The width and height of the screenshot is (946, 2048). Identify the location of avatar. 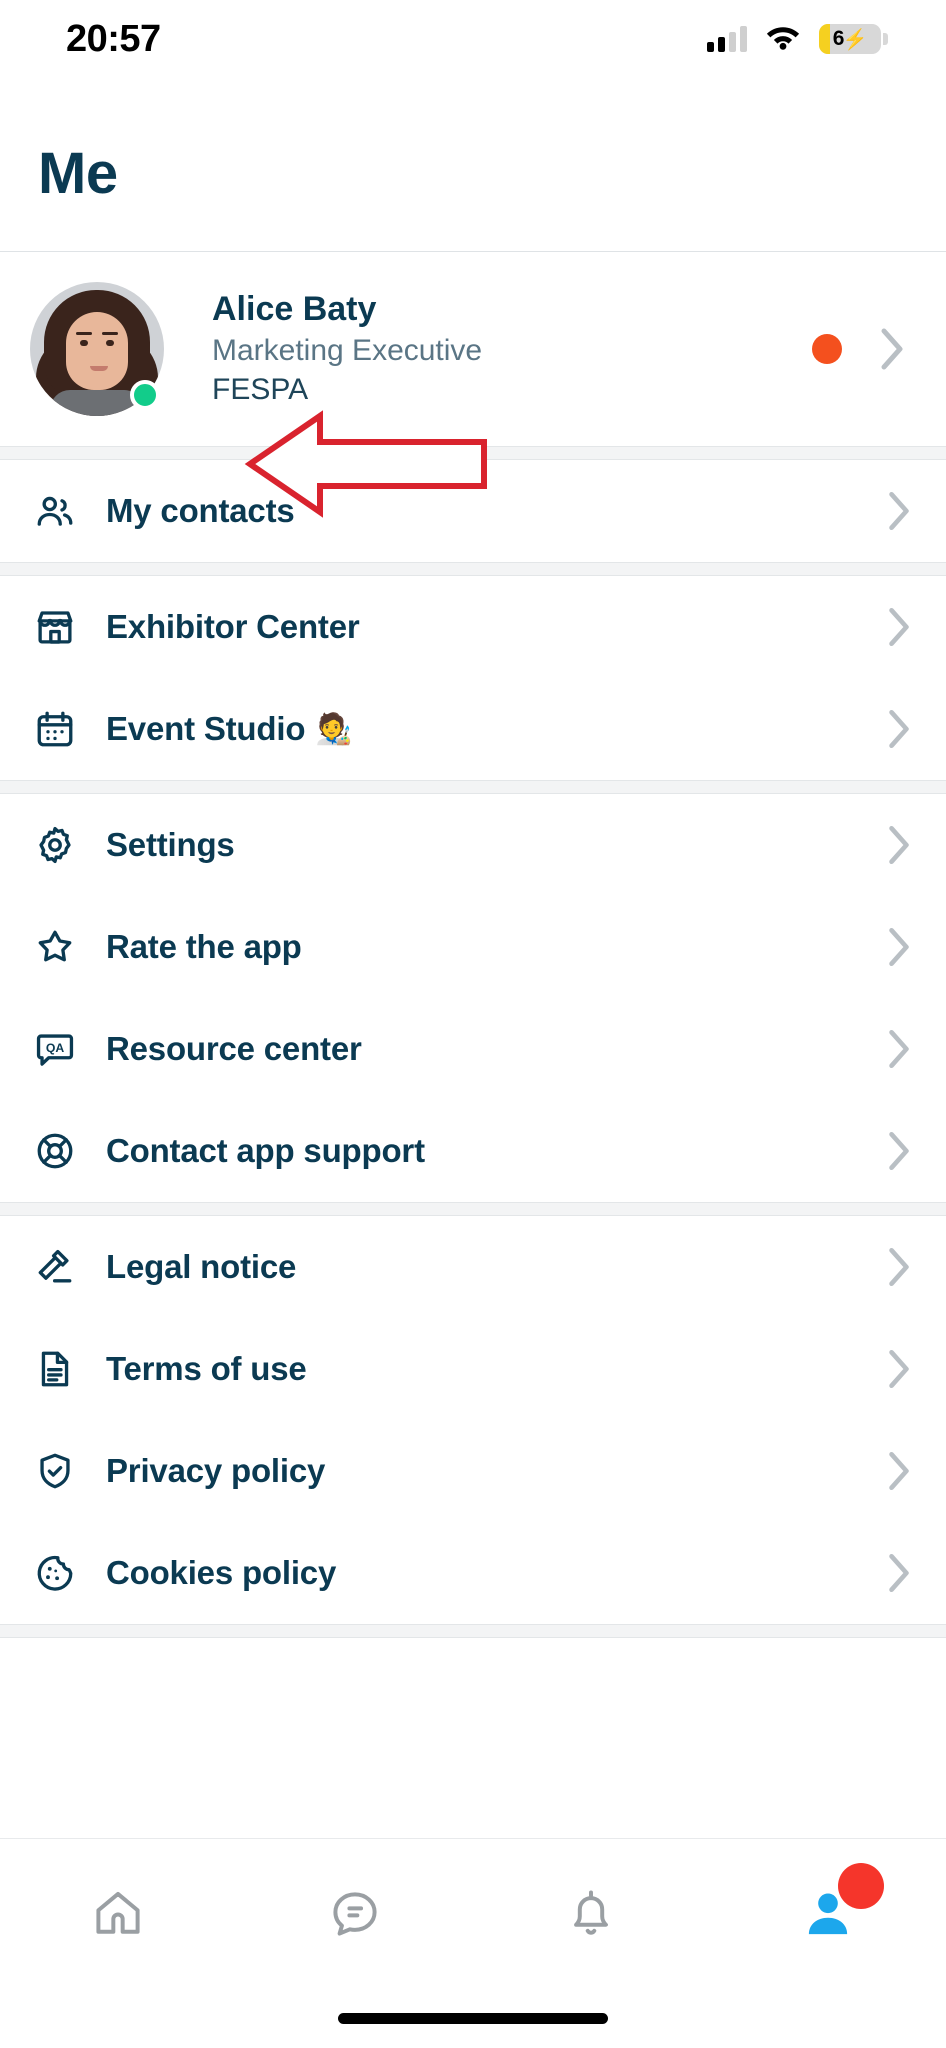
(97, 349).